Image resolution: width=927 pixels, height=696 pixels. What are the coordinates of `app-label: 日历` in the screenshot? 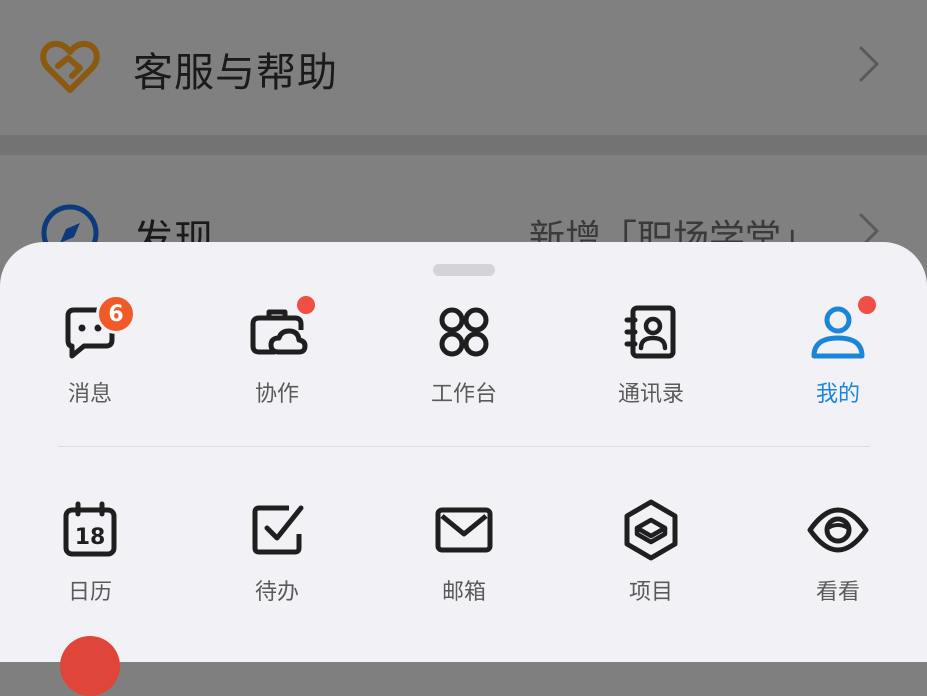 It's located at (89, 592).